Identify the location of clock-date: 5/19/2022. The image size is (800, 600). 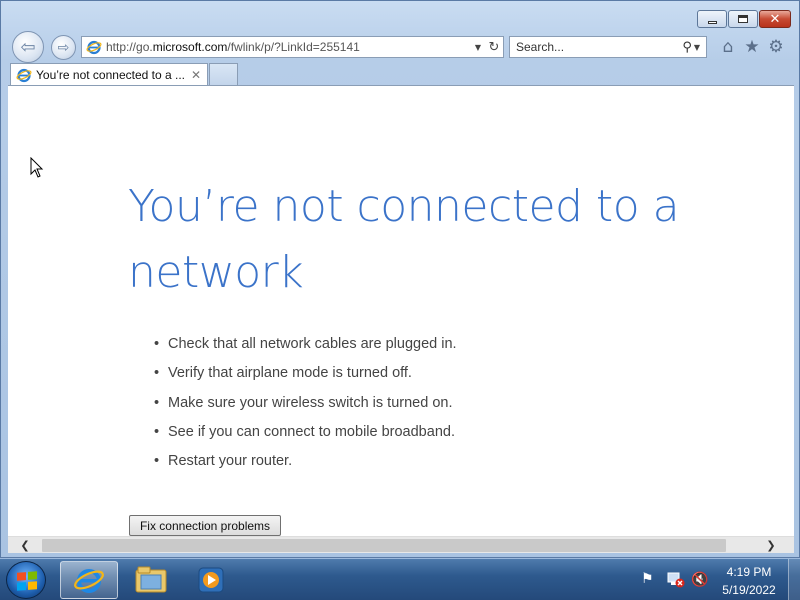
(749, 590).